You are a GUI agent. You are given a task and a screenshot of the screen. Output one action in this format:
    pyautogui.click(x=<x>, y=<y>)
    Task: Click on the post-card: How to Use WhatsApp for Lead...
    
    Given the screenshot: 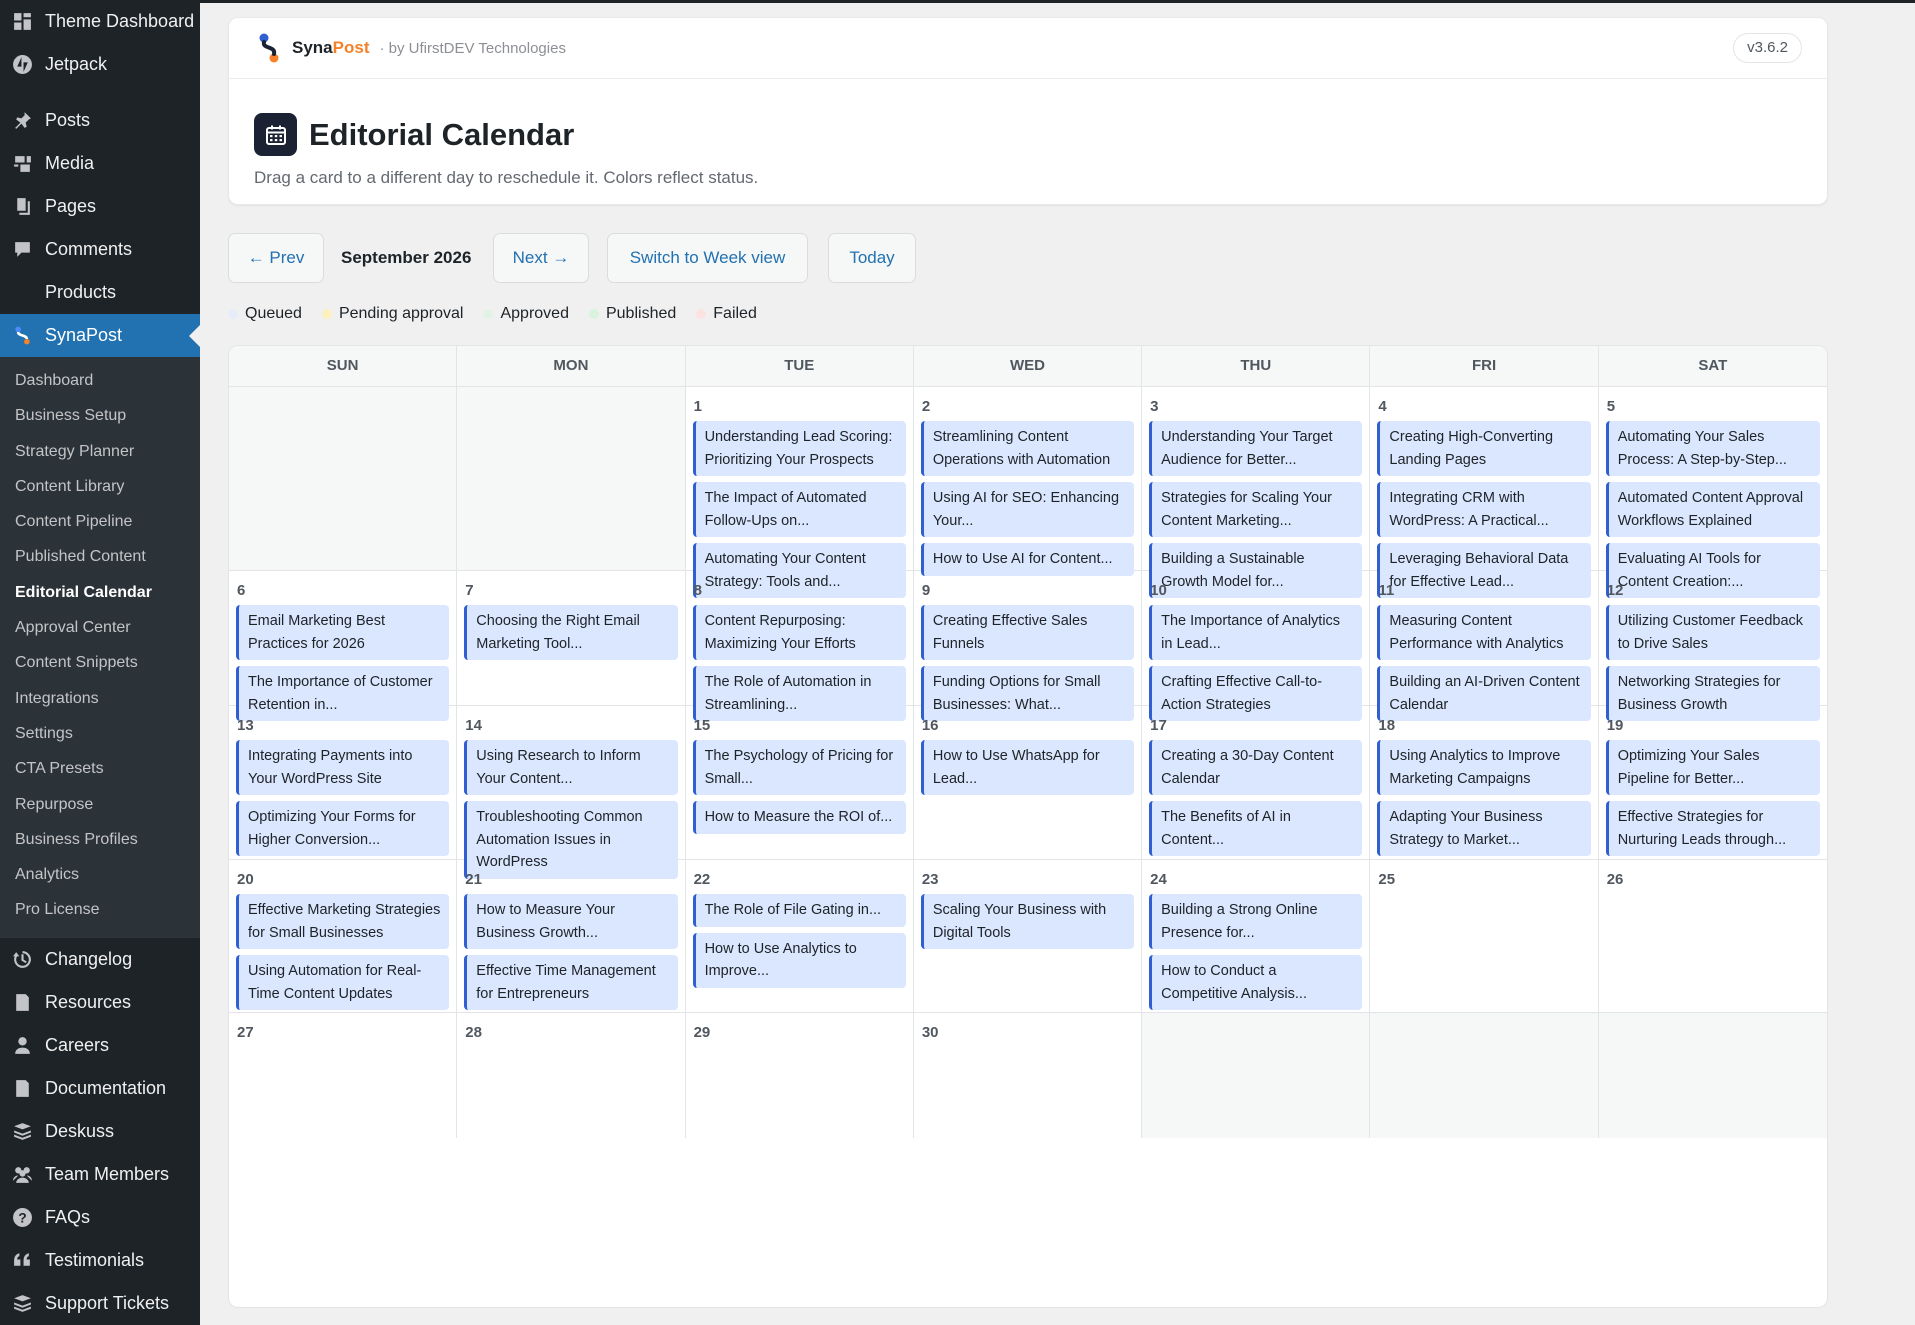 What is the action you would take?
    pyautogui.click(x=1027, y=767)
    